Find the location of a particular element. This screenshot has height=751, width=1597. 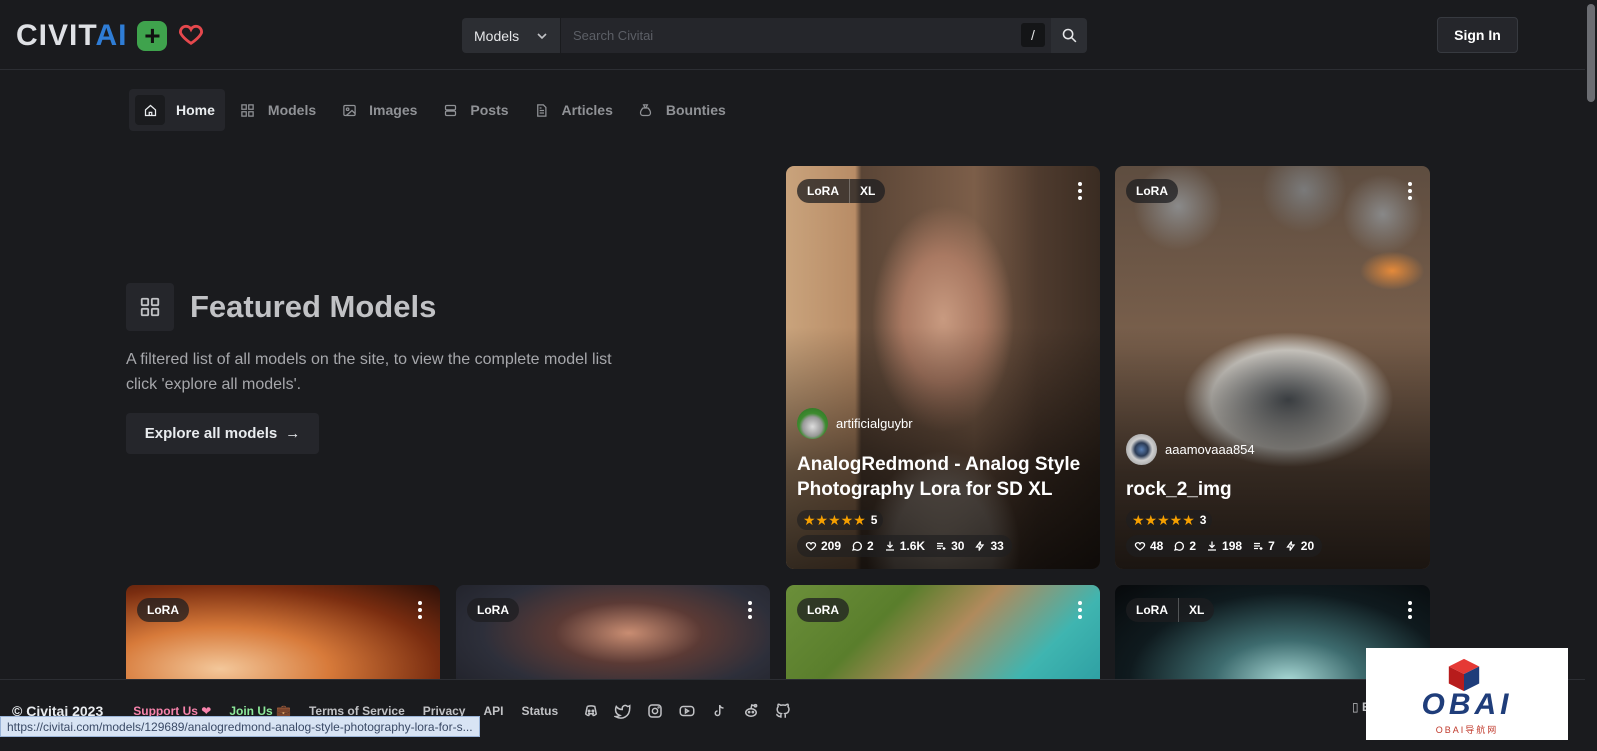

nav-item-label: Articles is located at coordinates (587, 110).